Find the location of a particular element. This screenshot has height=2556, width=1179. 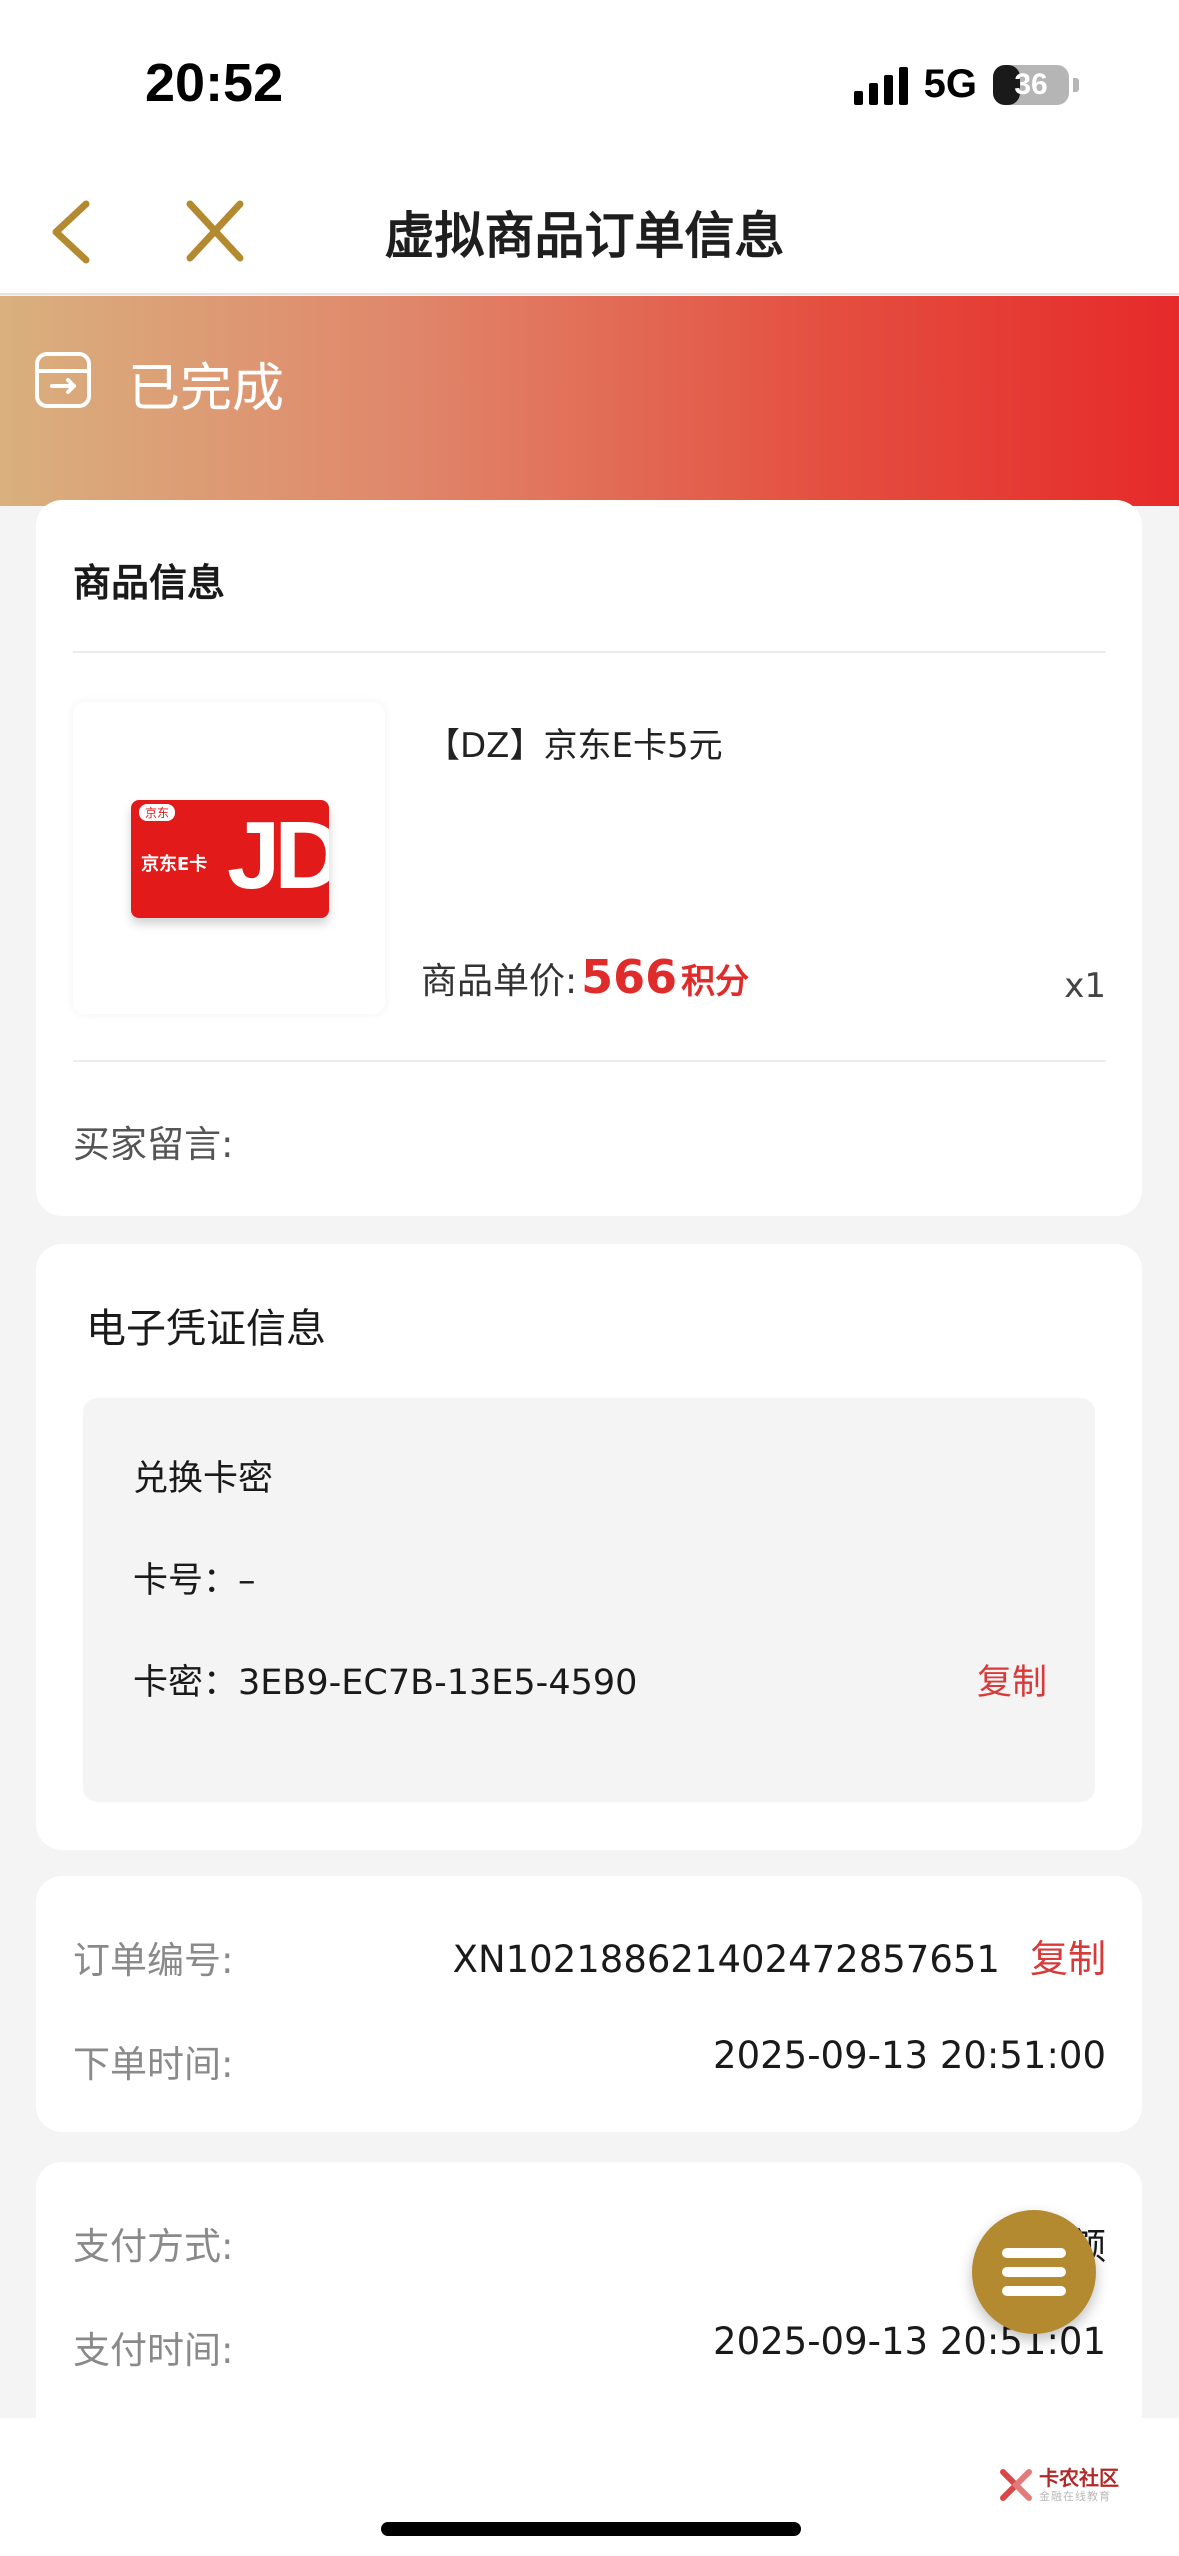

payment-method-label: 支付方式: is located at coordinates (153, 2246).